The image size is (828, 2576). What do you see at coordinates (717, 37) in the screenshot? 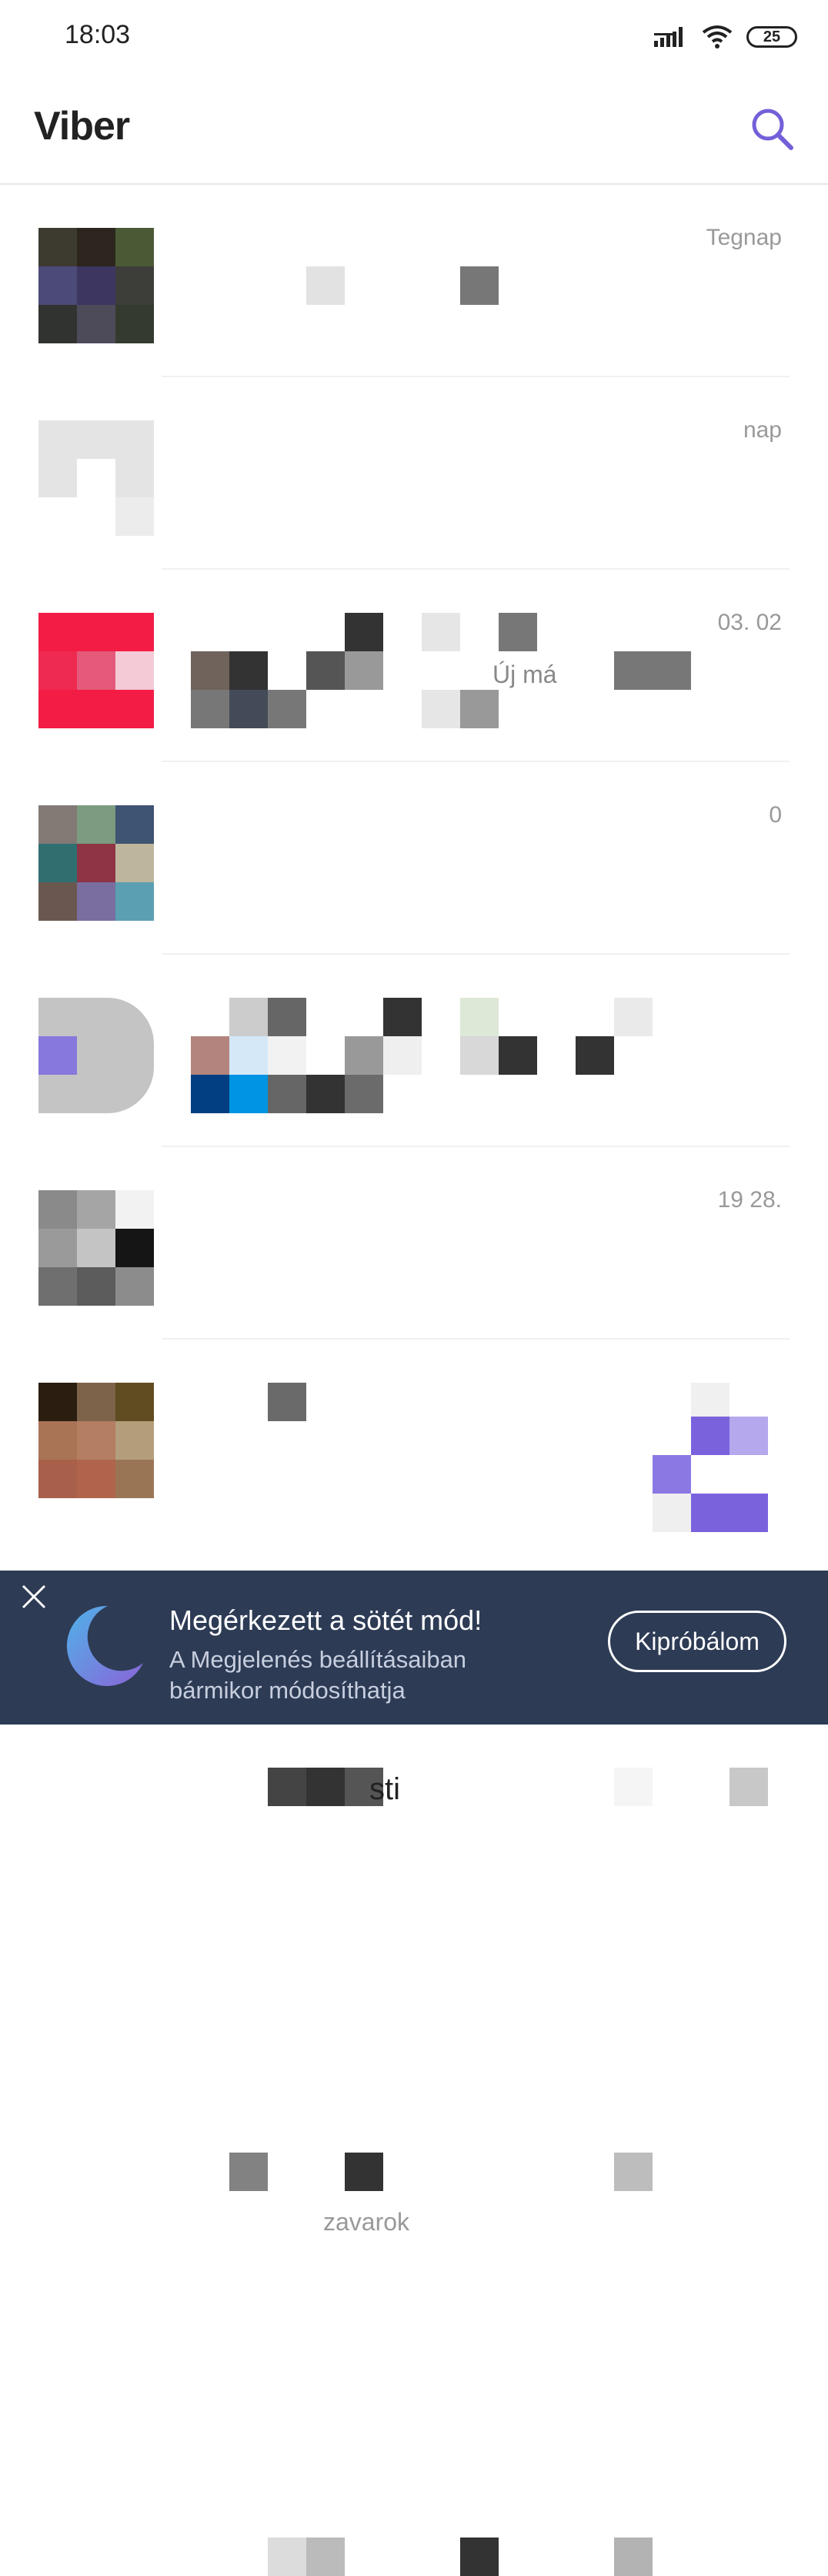
I see `wifi-icon` at bounding box center [717, 37].